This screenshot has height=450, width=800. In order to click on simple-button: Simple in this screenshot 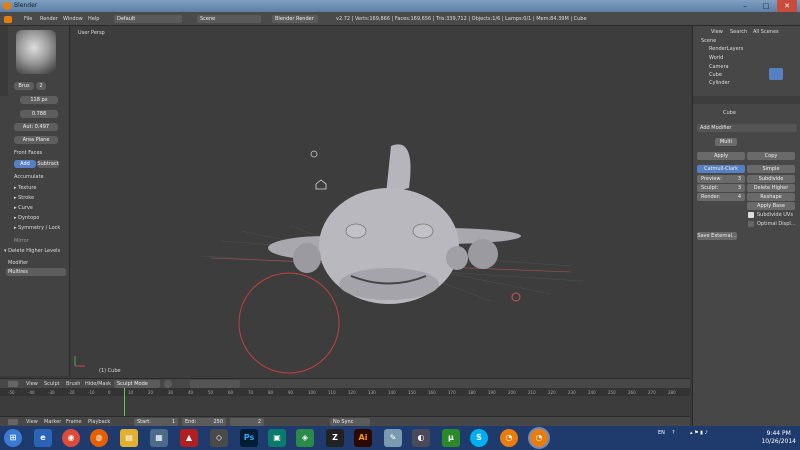, I will do `click(771, 169)`.